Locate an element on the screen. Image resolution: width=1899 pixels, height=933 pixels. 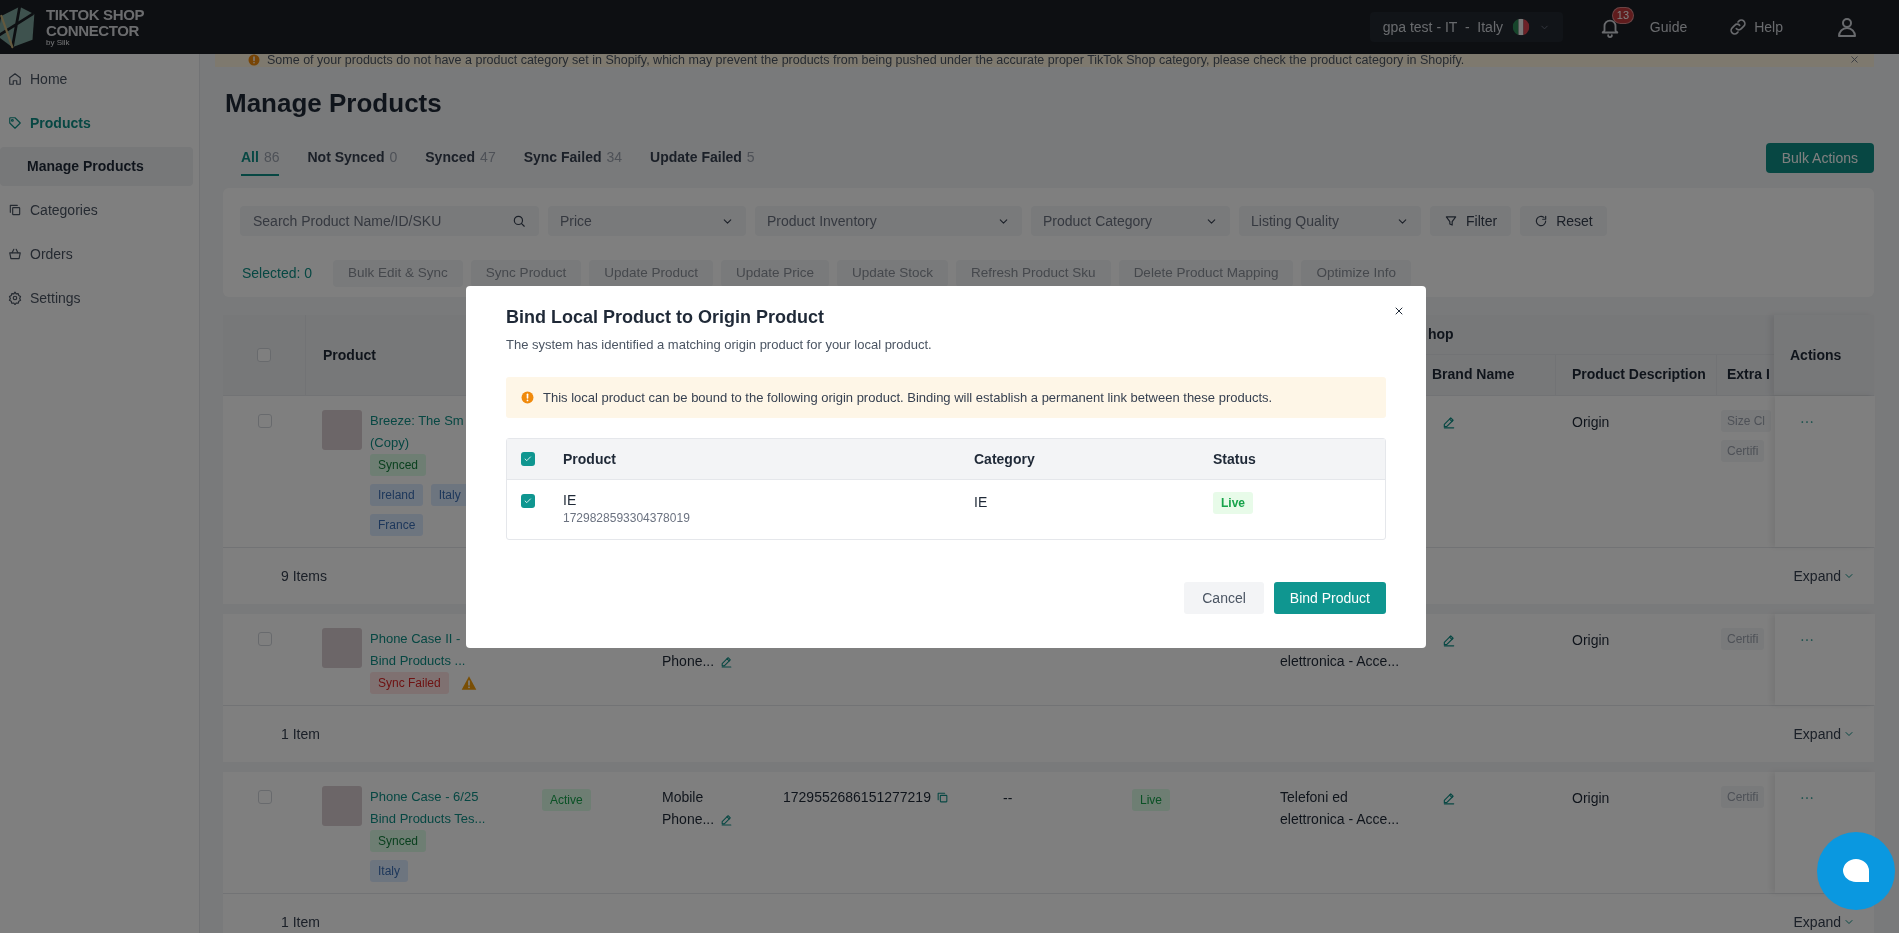
sidebar-item: Categories is located at coordinates (99, 210).